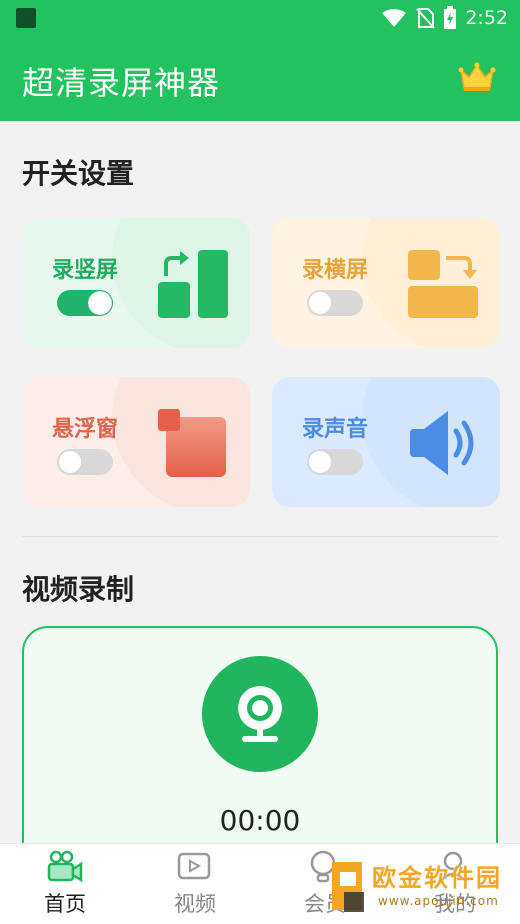 The image size is (520, 924). What do you see at coordinates (426, 18) in the screenshot?
I see `no-sim-icon` at bounding box center [426, 18].